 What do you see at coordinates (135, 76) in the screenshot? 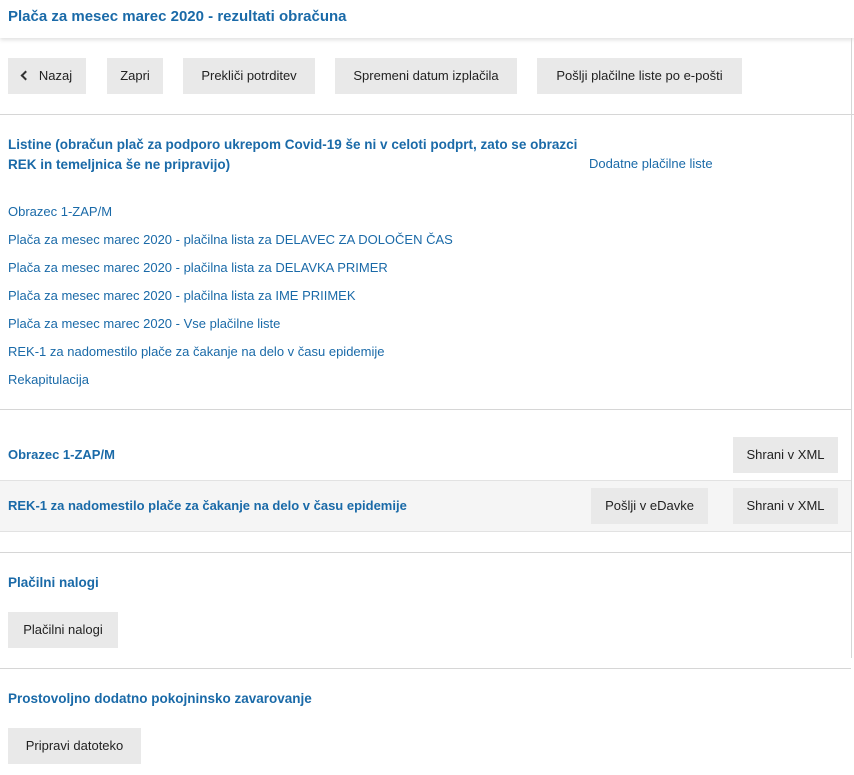
I see `close-button: Zapri` at bounding box center [135, 76].